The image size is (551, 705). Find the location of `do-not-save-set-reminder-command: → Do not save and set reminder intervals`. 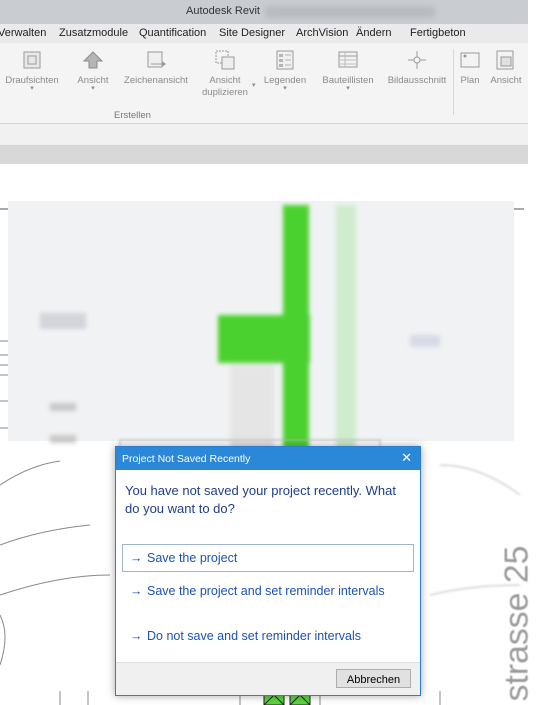

do-not-save-set-reminder-command: → Do not save and set reminder intervals is located at coordinates (268, 636).